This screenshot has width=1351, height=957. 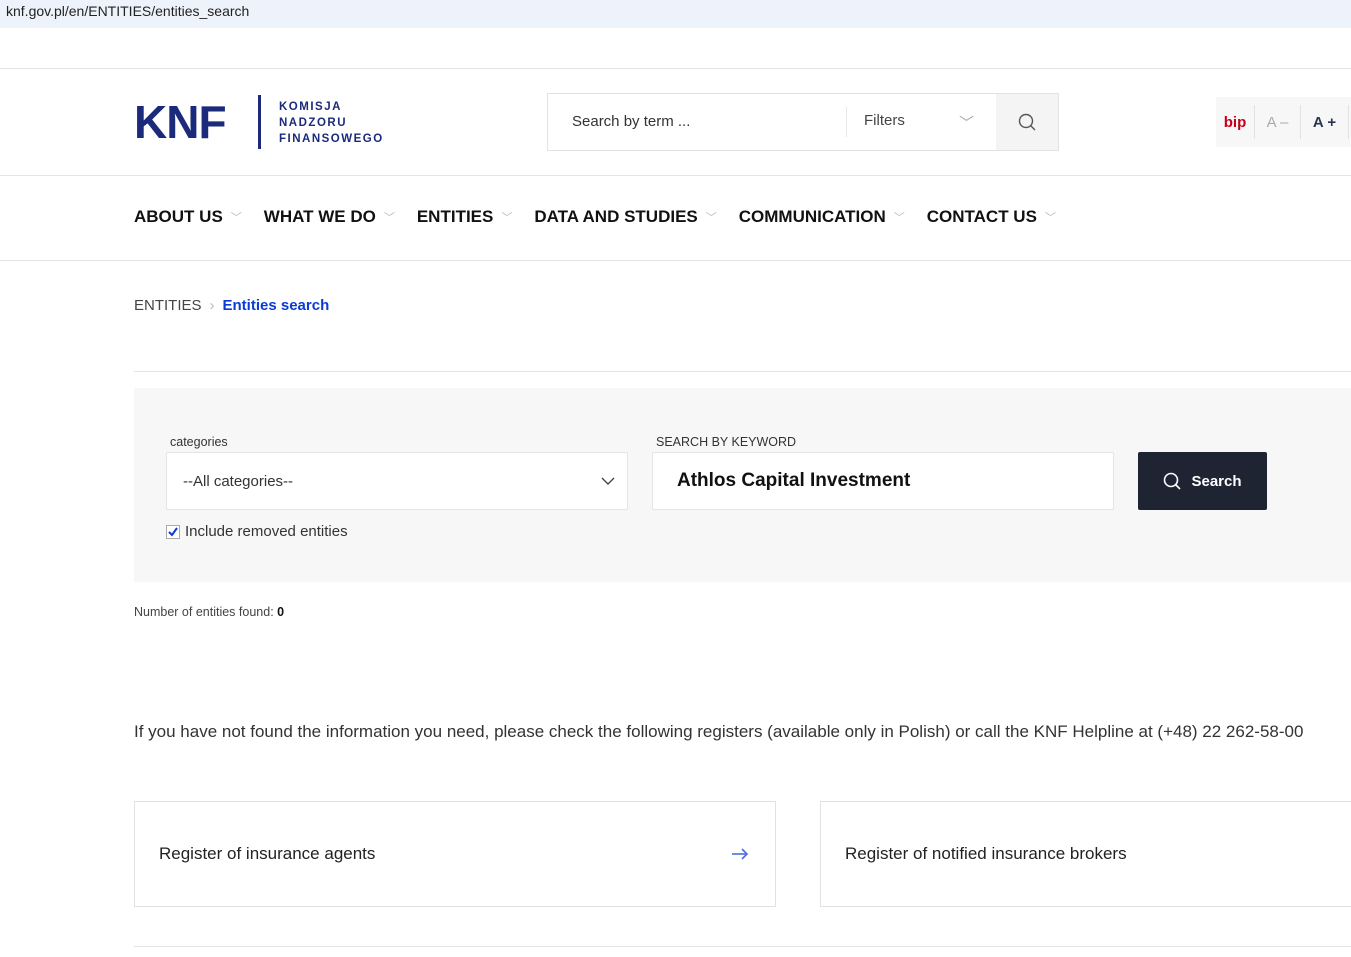 What do you see at coordinates (812, 216) in the screenshot?
I see `nav-label: COMMUNICATION` at bounding box center [812, 216].